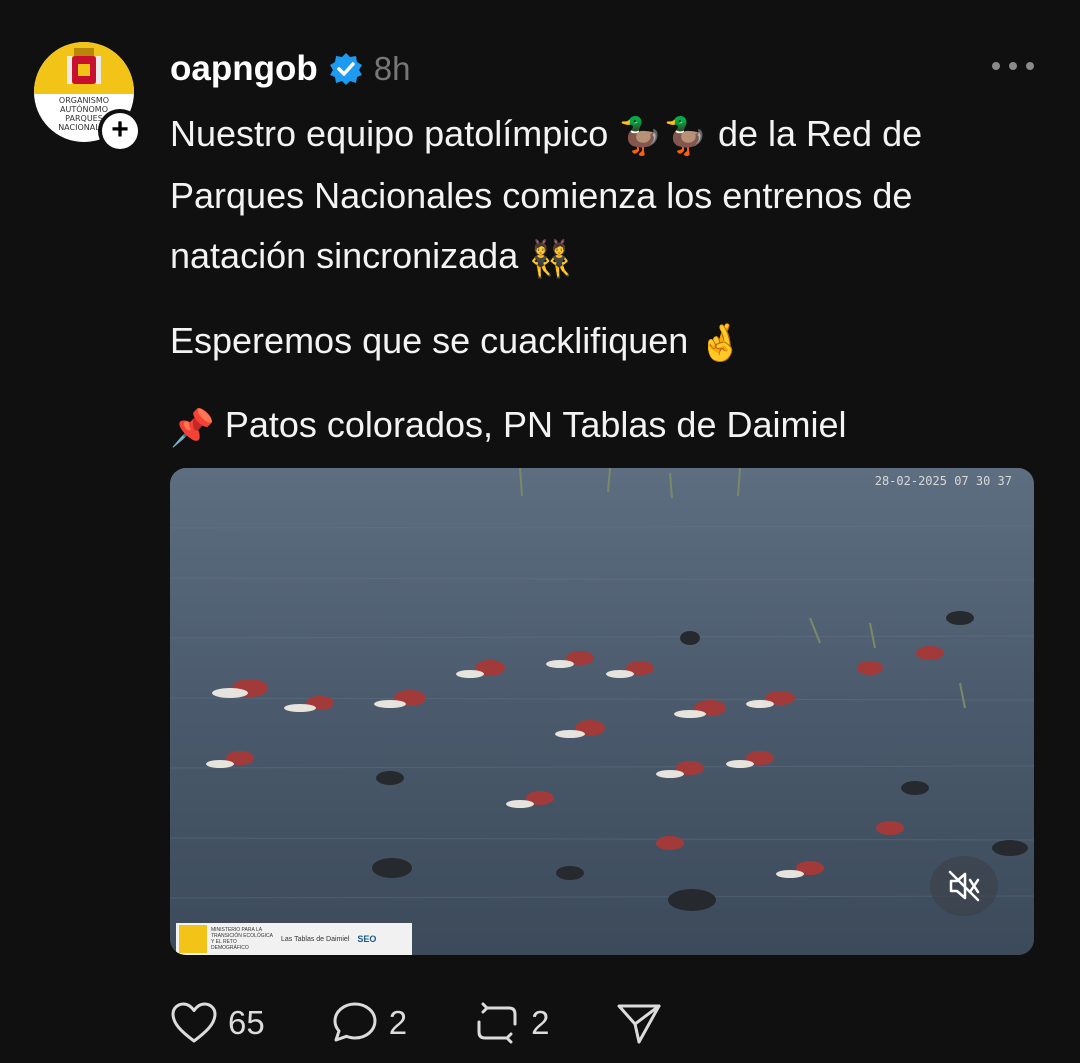 This screenshot has height=1063, width=1080. I want to click on heart-icon, so click(194, 1022).